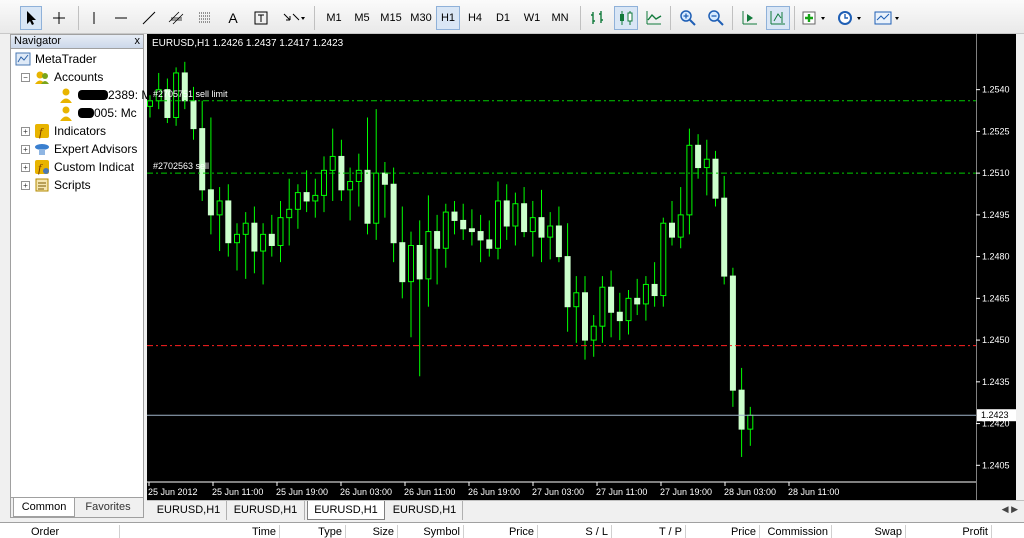  I want to click on col-sl: S / L, so click(575, 531).